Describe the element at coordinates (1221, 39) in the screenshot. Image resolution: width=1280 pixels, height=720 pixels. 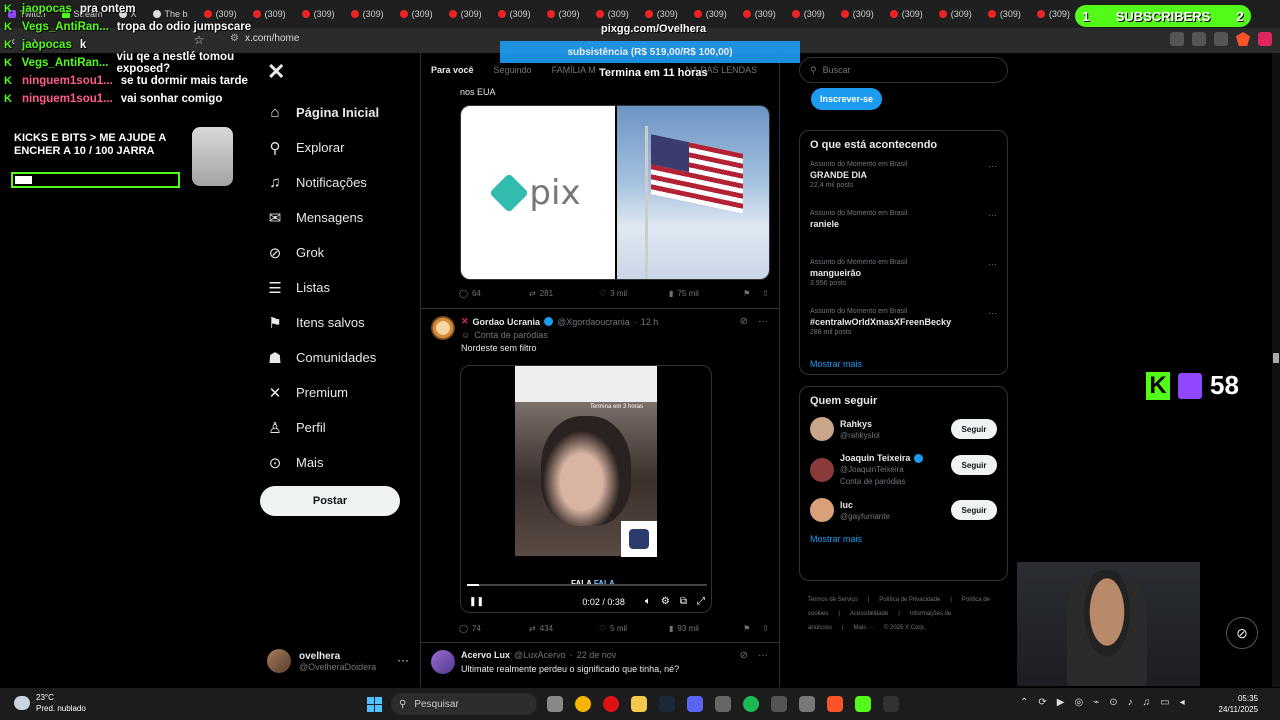
I see `share-icon` at that location.